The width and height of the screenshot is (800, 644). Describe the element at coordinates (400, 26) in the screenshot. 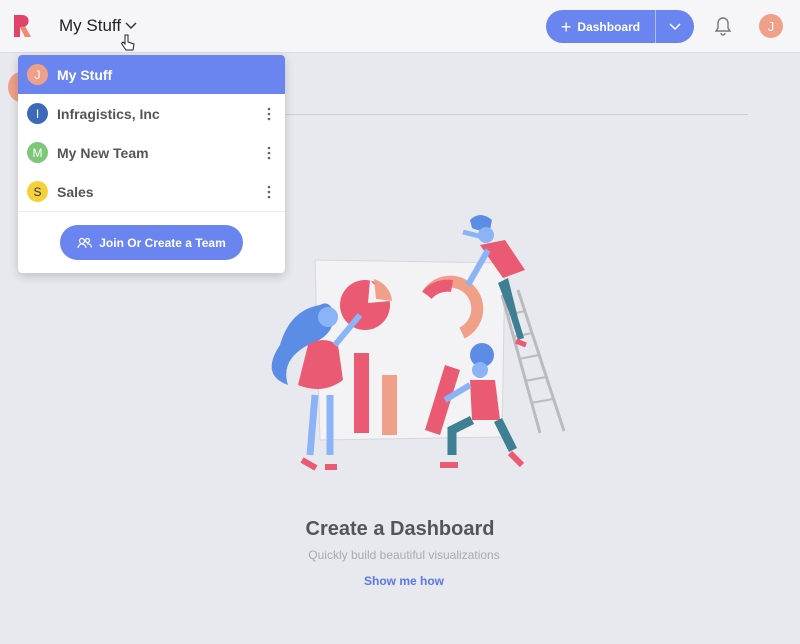

I see `top-bar: My Stuff + Dashboard J` at that location.